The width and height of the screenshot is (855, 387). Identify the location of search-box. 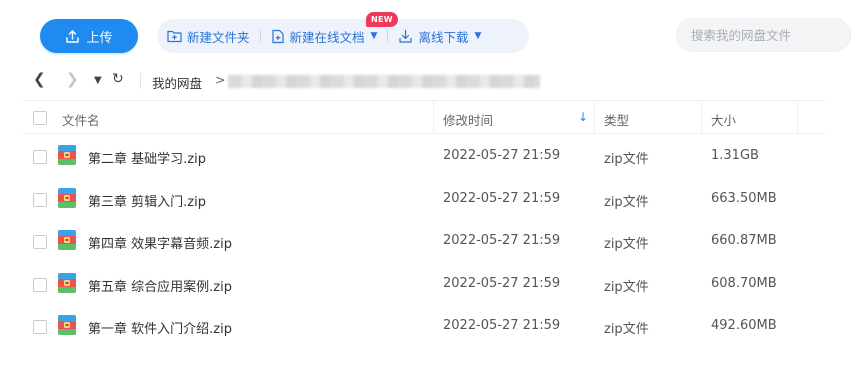
(763, 35).